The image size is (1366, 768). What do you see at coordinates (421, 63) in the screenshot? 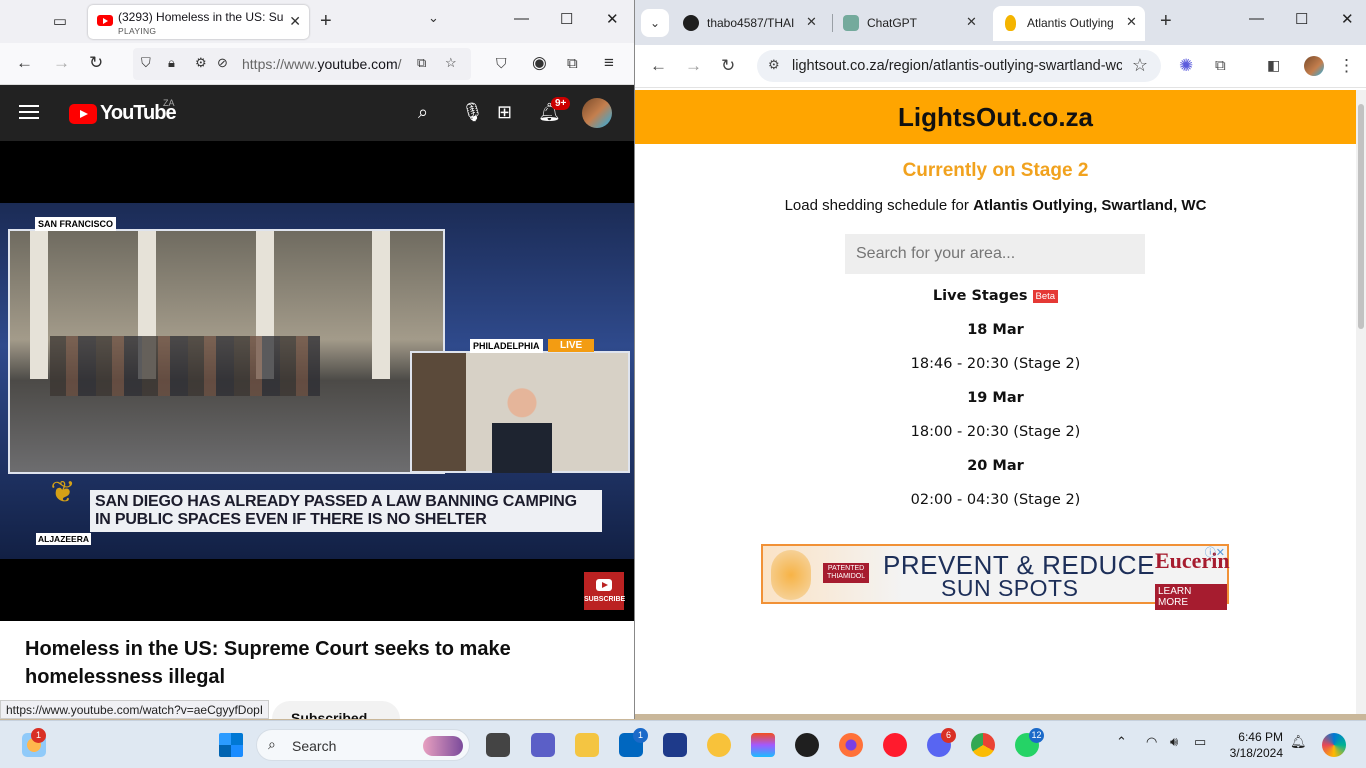
I see `picture-in-picture-icon: ⧉` at bounding box center [421, 63].